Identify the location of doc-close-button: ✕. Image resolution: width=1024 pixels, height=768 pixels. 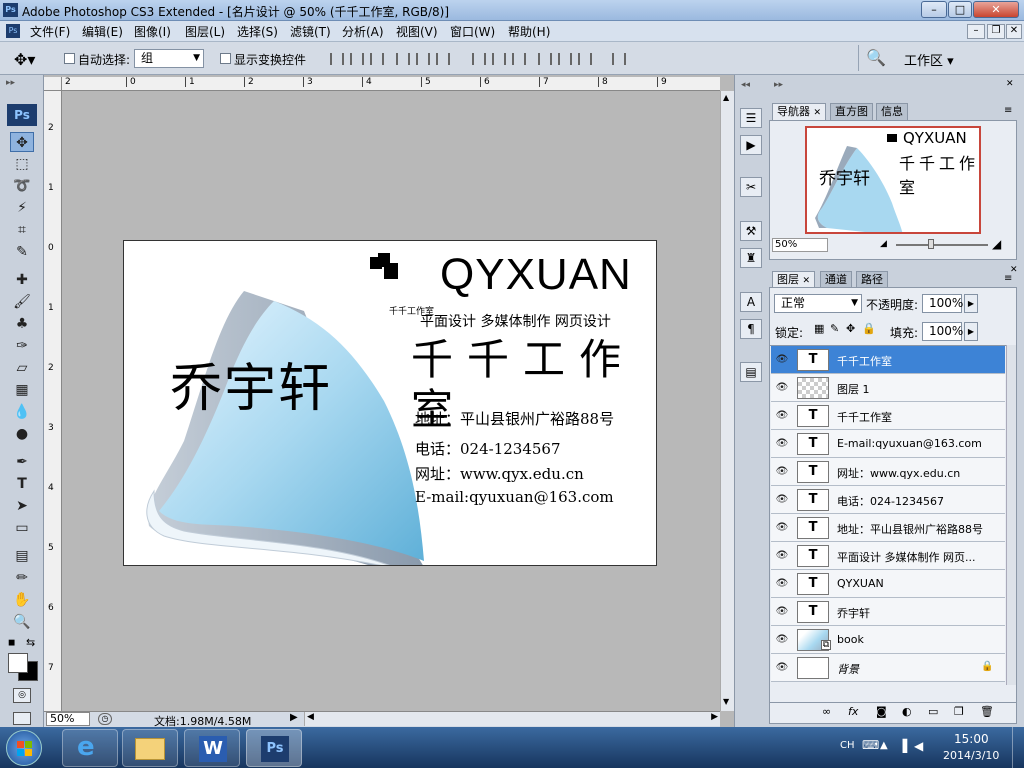
(1014, 31).